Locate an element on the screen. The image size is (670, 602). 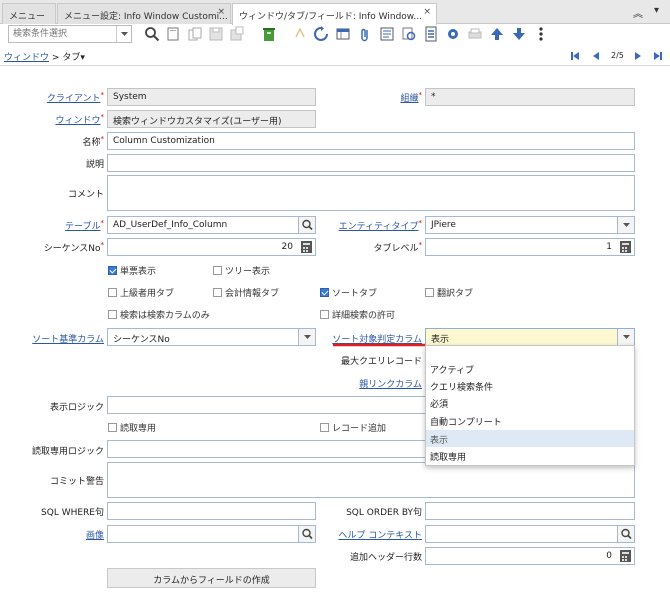
sort-column-value: シーケンスNo is located at coordinates (141, 340).